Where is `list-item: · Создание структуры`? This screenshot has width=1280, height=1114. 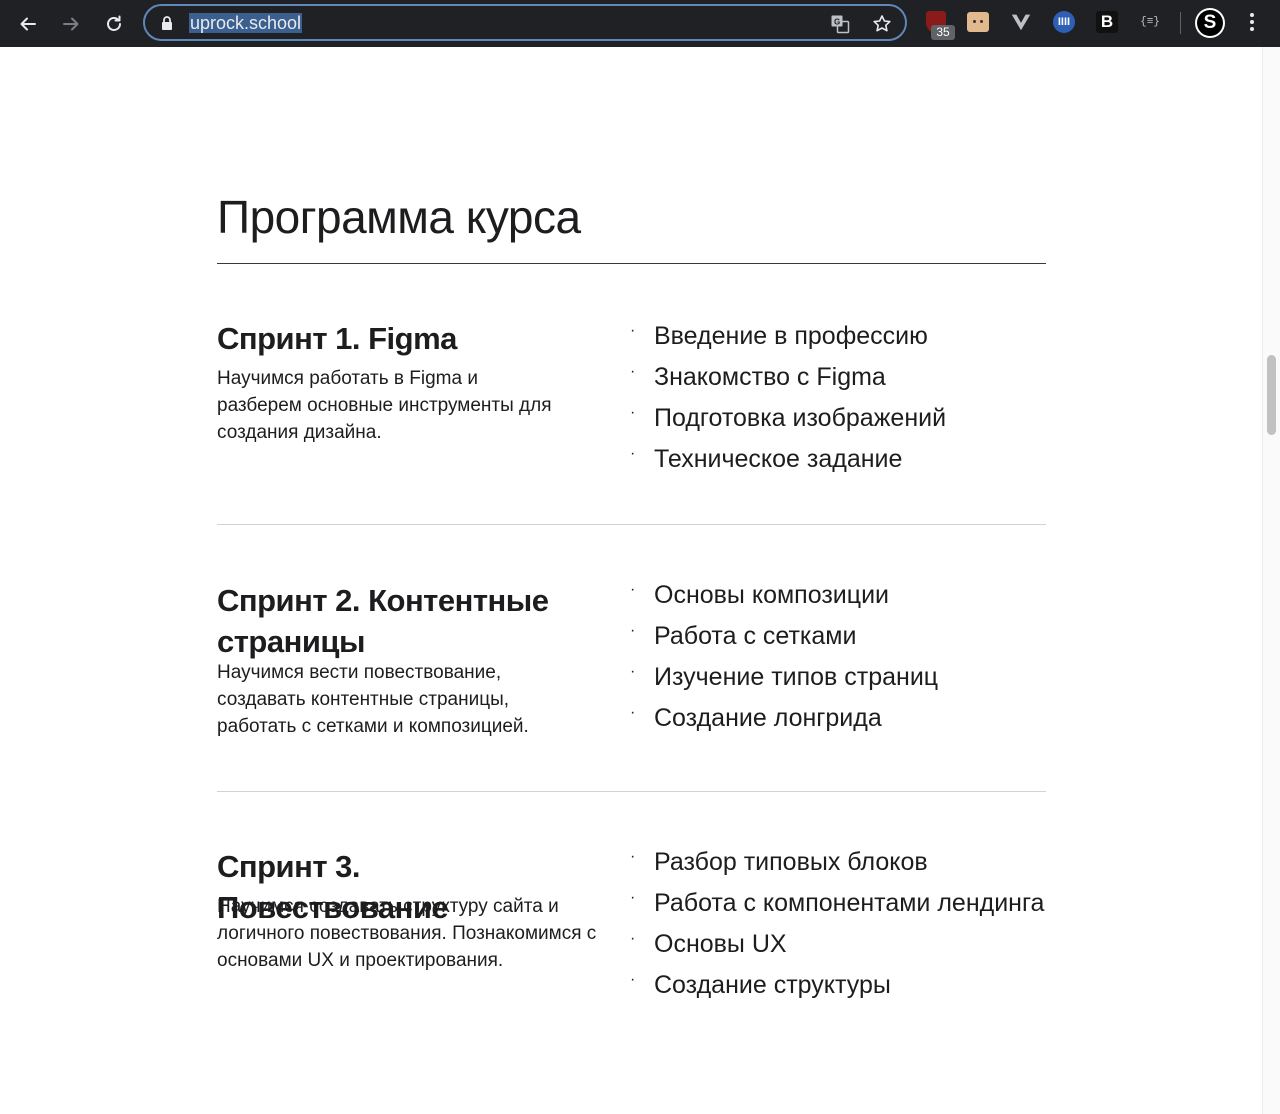 list-item: · Создание структуры is located at coordinates (760, 985).